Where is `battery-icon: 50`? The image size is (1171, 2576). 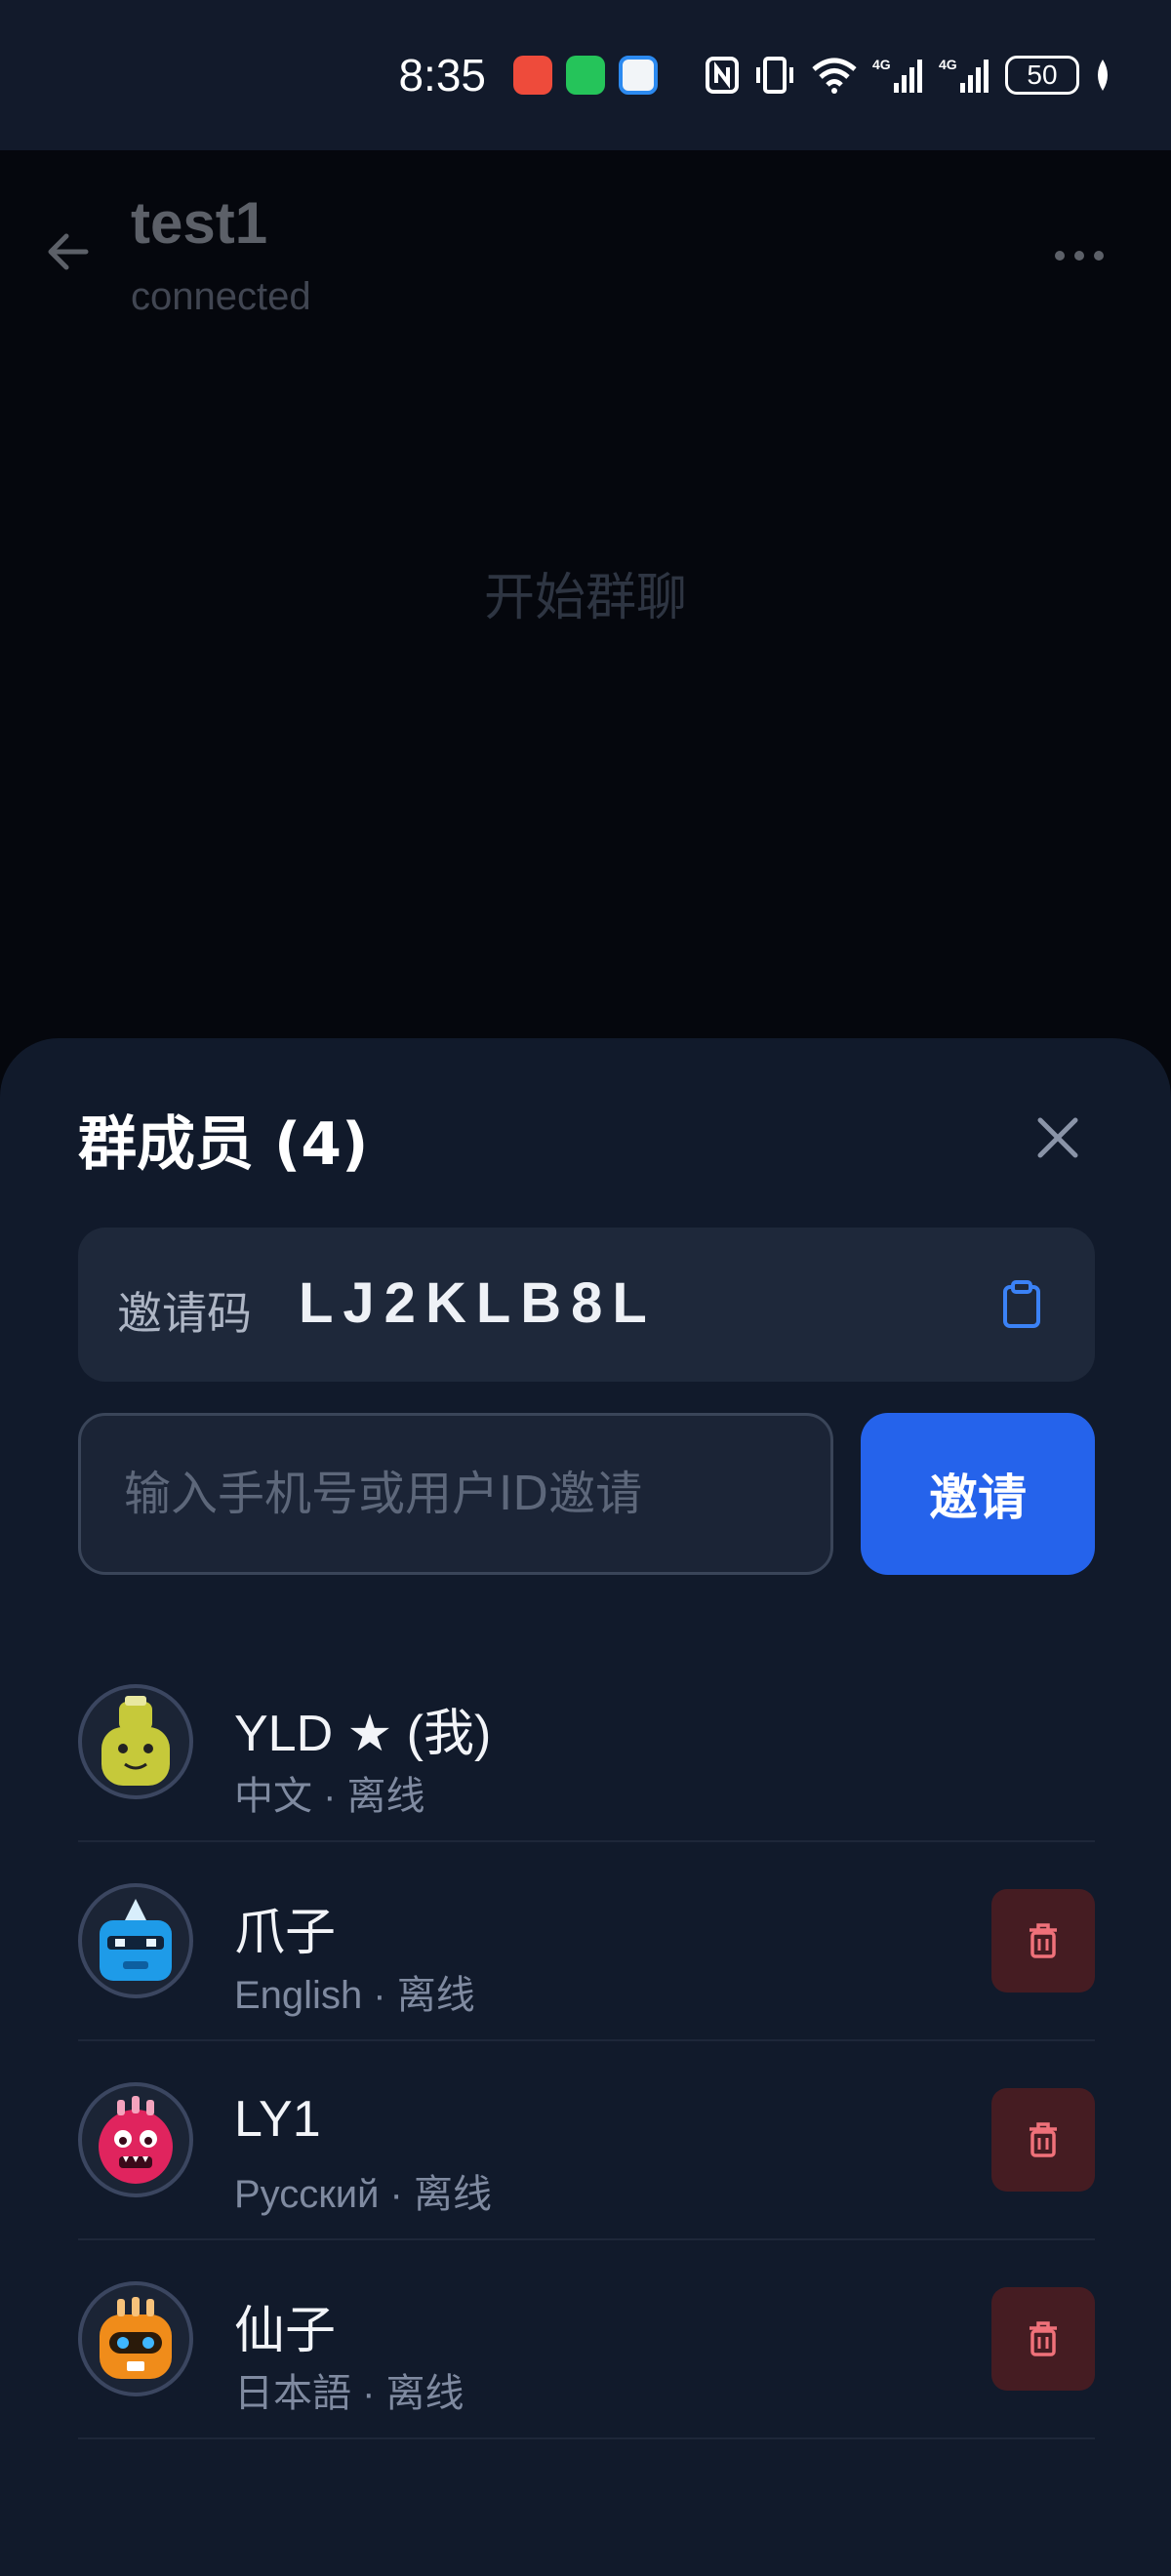 battery-icon: 50 is located at coordinates (1042, 75).